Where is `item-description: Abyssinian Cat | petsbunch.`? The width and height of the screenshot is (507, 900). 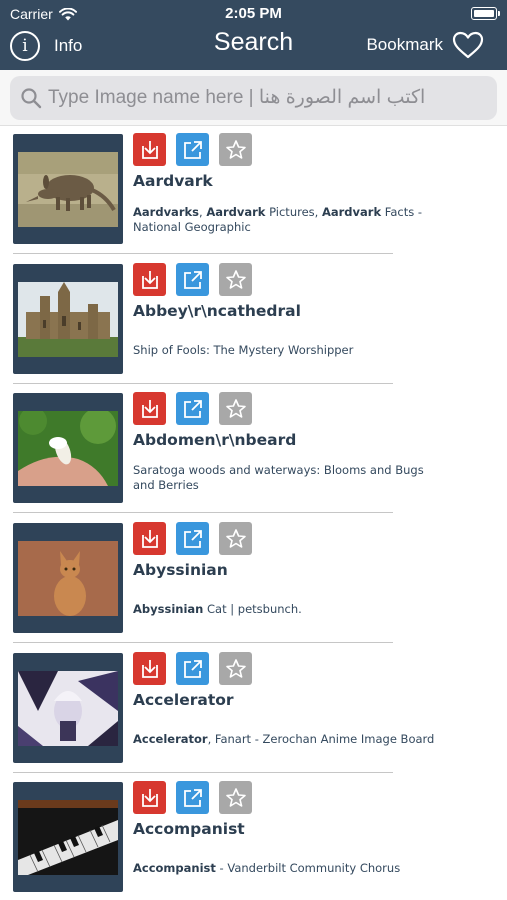 item-description: Abyssinian Cat | petsbunch. is located at coordinates (288, 609).